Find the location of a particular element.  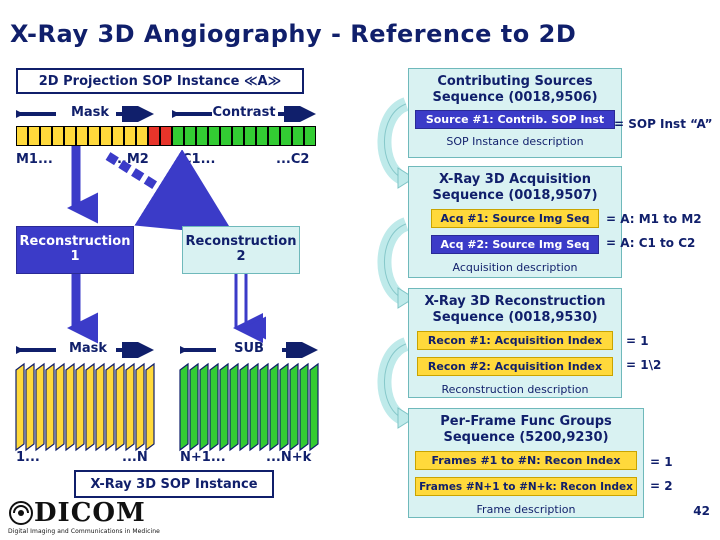

panel-2-title-line1: X-Ray 3D Acquisition is located at coordinates (515, 179).